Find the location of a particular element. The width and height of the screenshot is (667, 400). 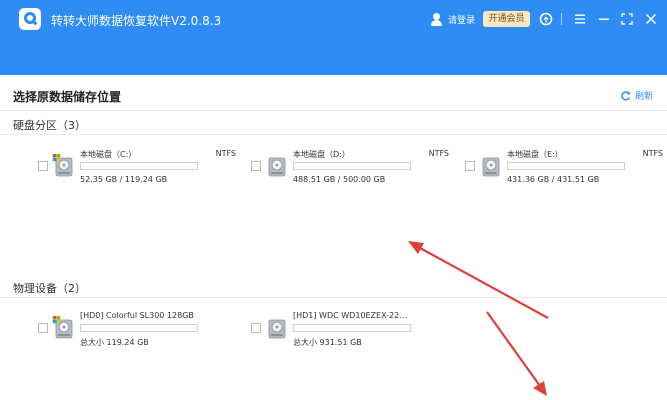

page-title: 选择原数据储存位置 is located at coordinates (67, 97).